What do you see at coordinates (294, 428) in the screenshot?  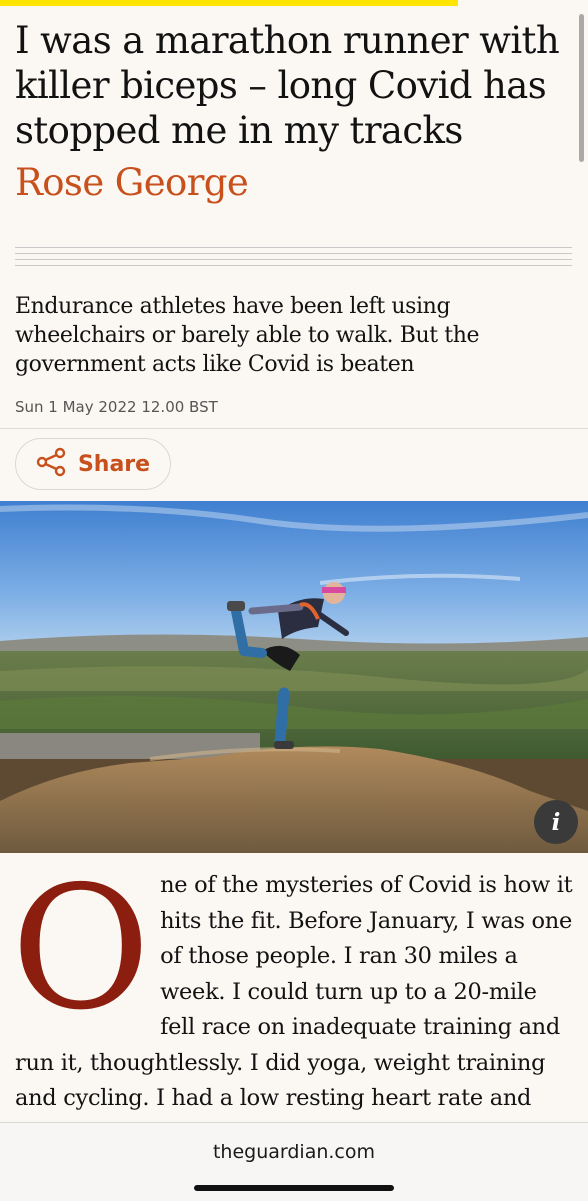 I see `divider` at bounding box center [294, 428].